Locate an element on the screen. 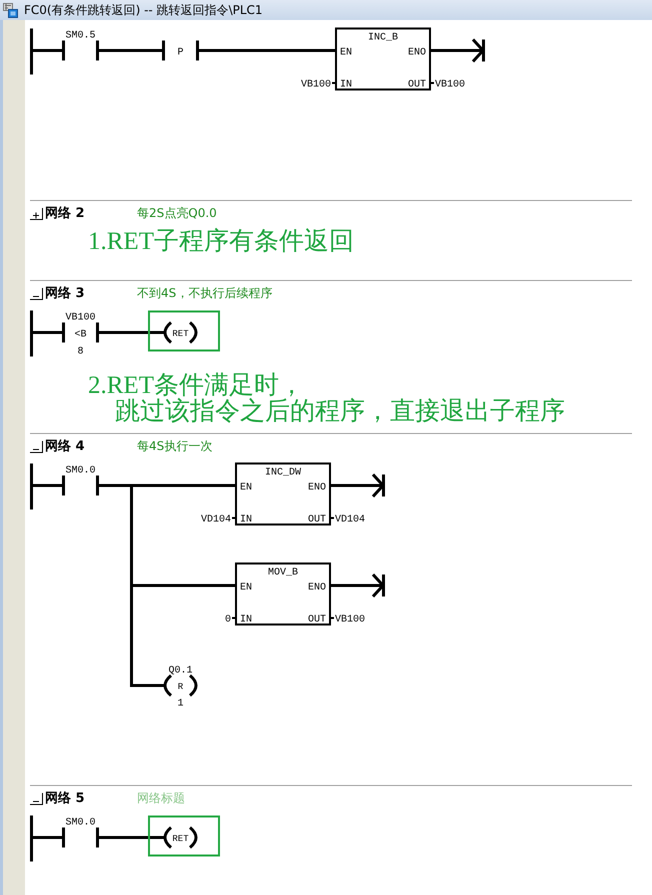 The height and width of the screenshot is (895, 652). block-name: INC_DW is located at coordinates (283, 473).